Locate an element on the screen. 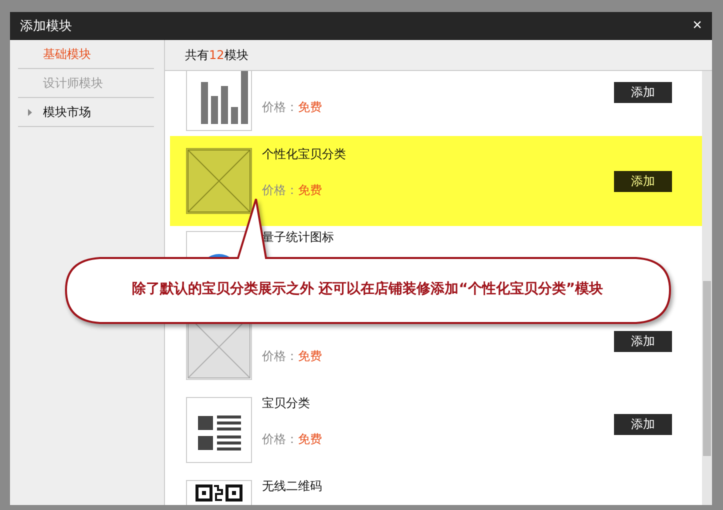 This screenshot has height=510, width=723. image-placeholder-icon is located at coordinates (219, 181).